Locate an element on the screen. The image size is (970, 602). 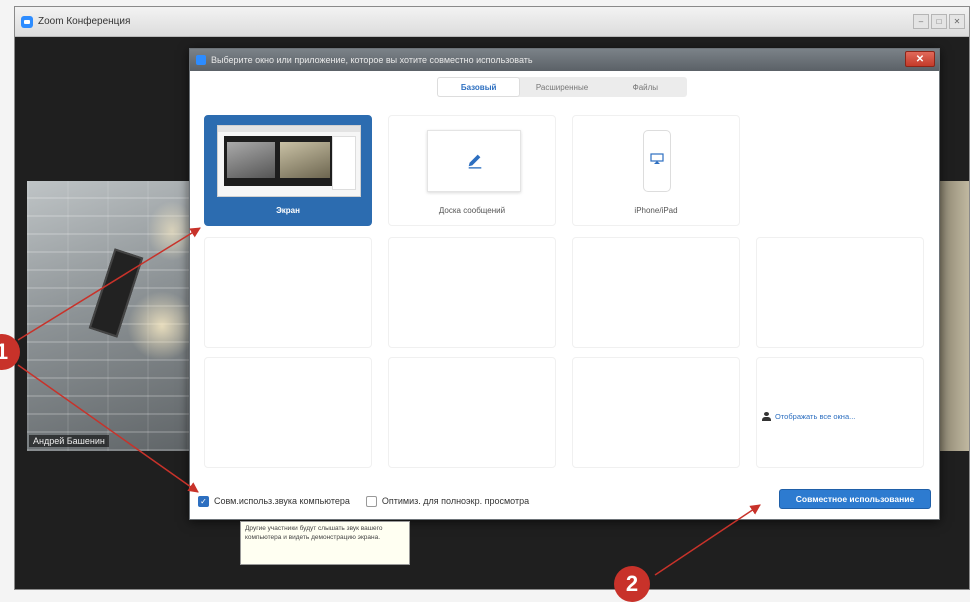
share-sound-checkbox: ✓ is located at coordinates (203, 501).